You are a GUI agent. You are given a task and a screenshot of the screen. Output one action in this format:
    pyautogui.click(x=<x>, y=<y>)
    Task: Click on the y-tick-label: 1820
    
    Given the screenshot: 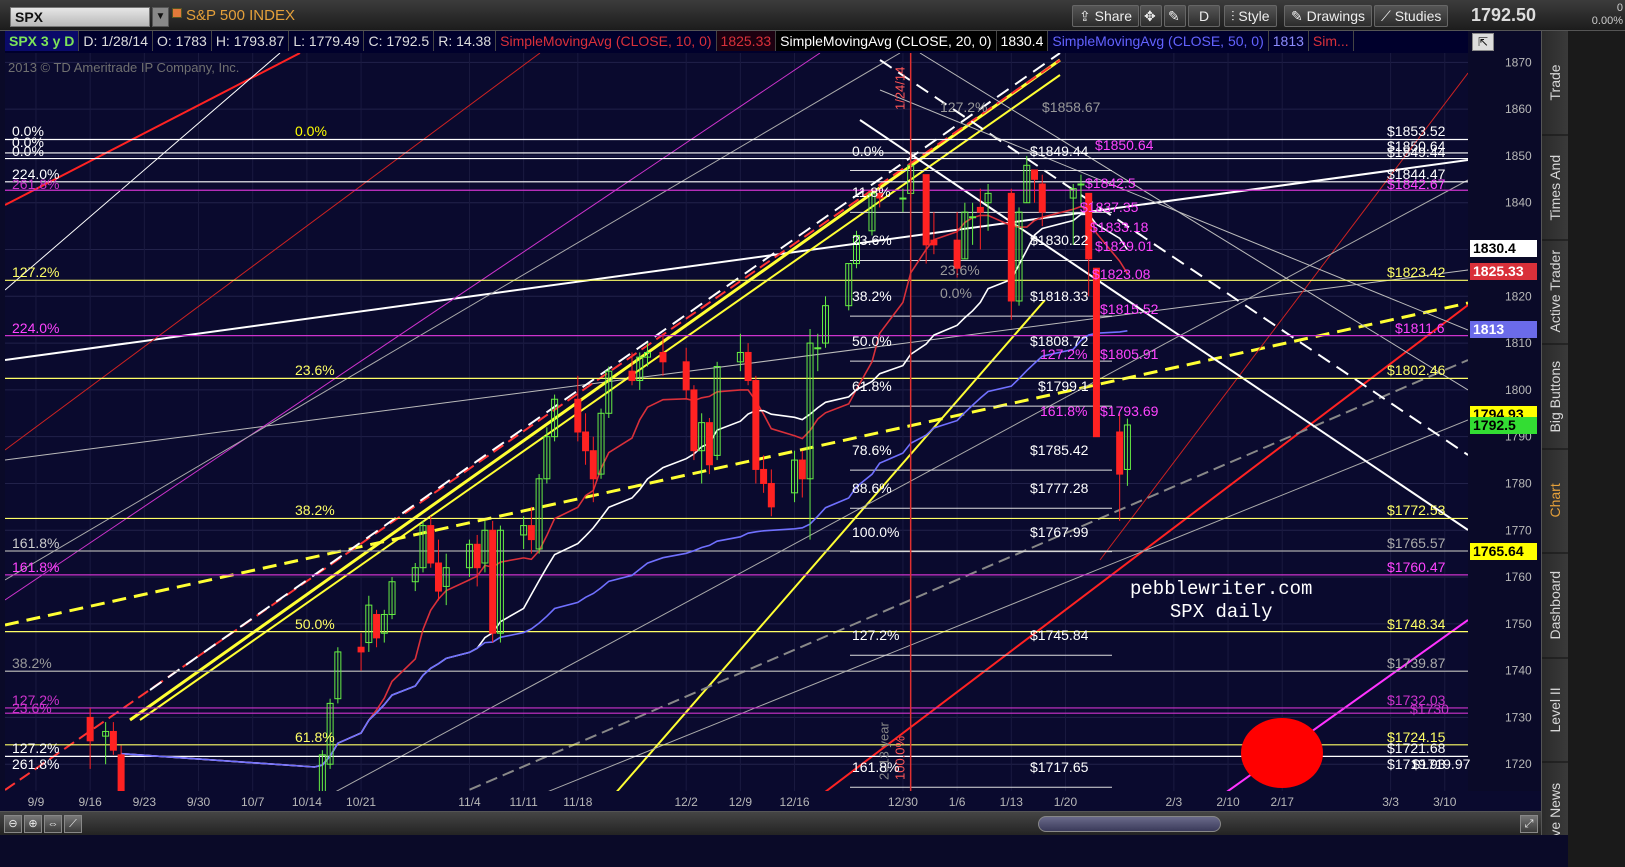 What is the action you would take?
    pyautogui.click(x=1518, y=296)
    